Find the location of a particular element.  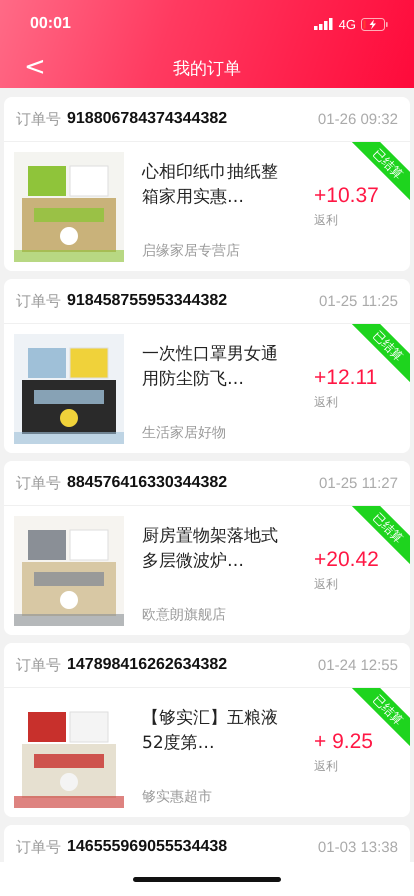

battery-icon is located at coordinates (374, 24).